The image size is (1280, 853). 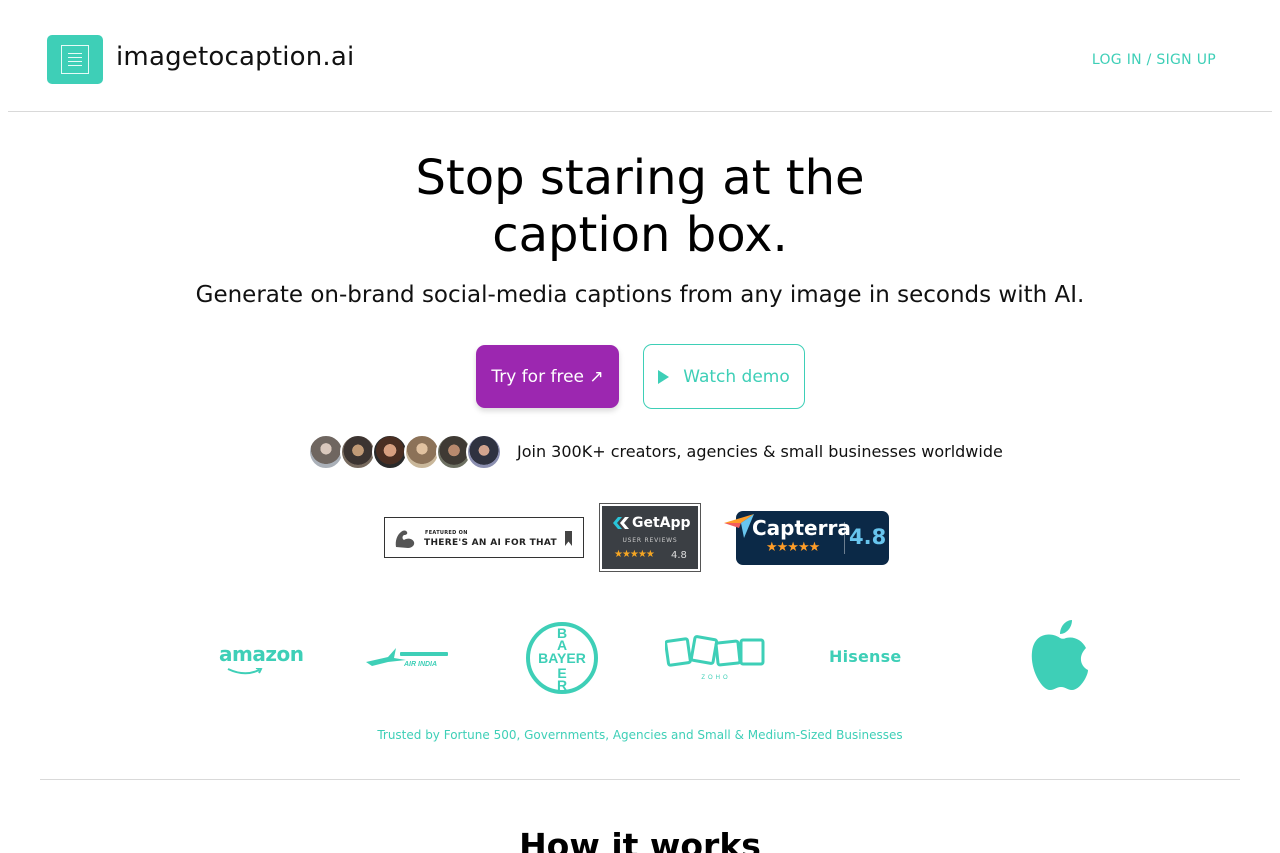 I want to click on getapp-rating: 4.8, so click(x=679, y=555).